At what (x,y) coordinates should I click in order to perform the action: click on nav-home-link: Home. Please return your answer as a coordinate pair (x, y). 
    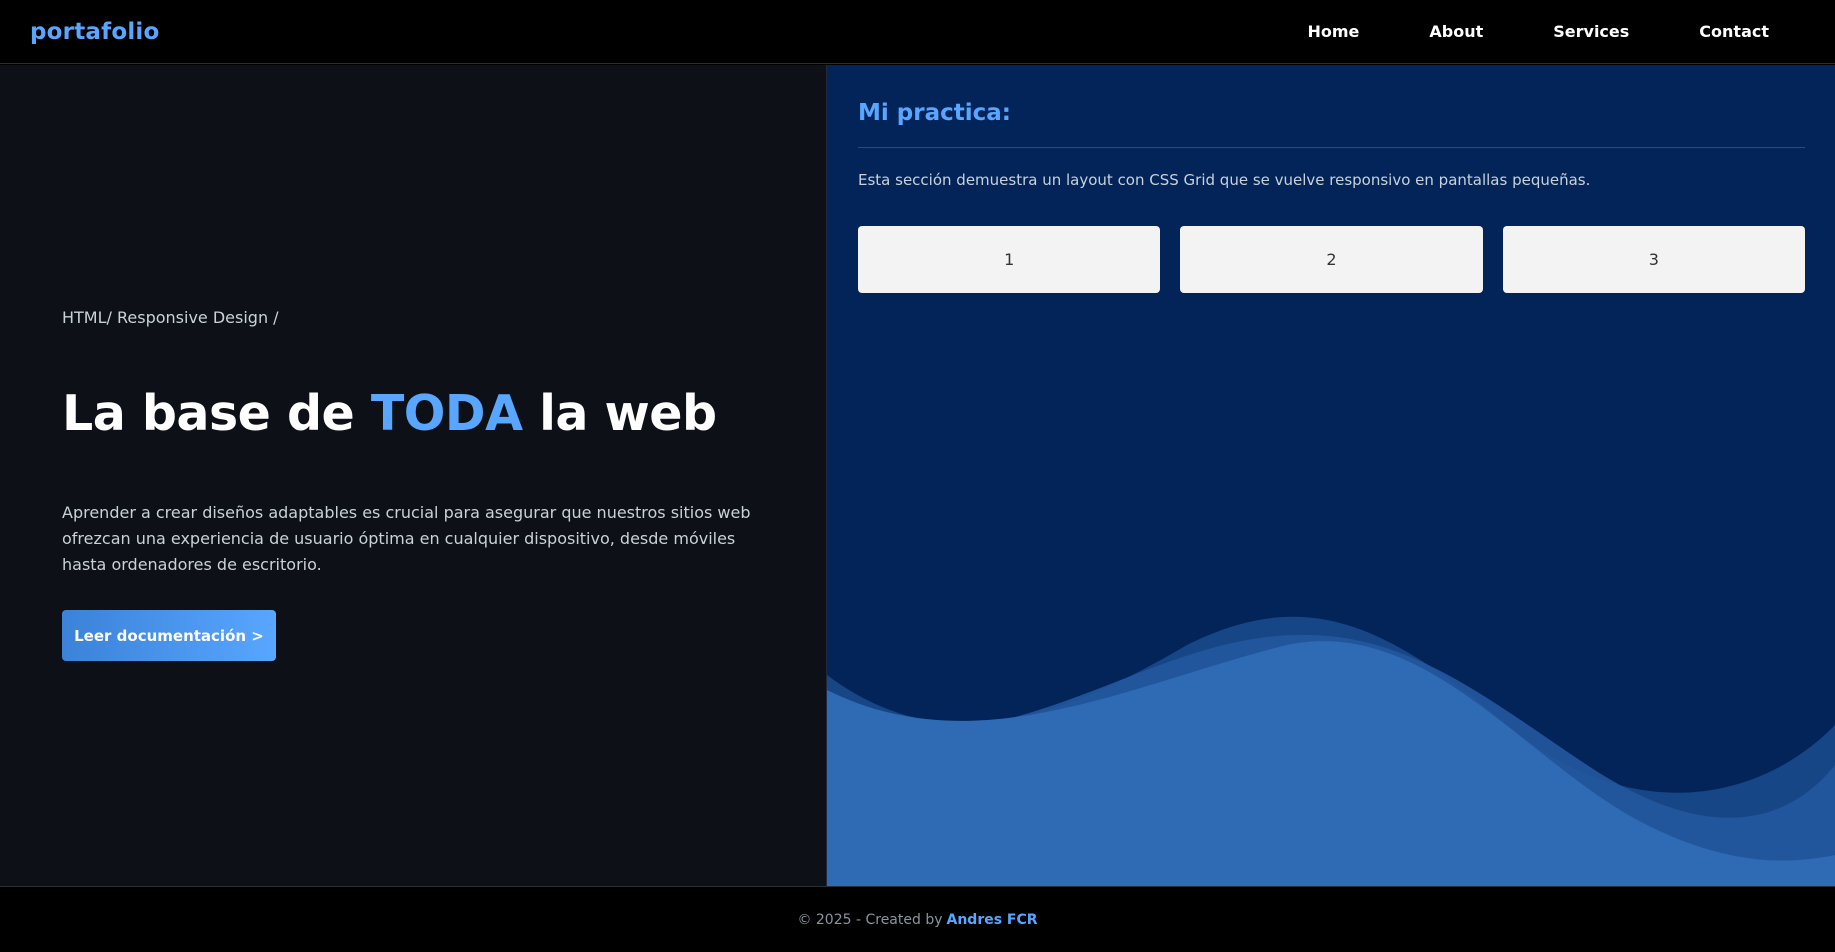
    Looking at the image, I should click on (1333, 31).